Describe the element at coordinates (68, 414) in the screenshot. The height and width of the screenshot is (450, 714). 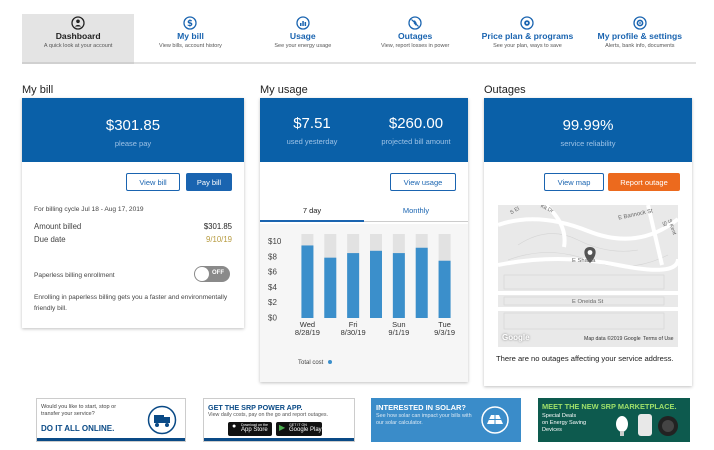
I see `banner-service-line2: transfer your service?` at that location.